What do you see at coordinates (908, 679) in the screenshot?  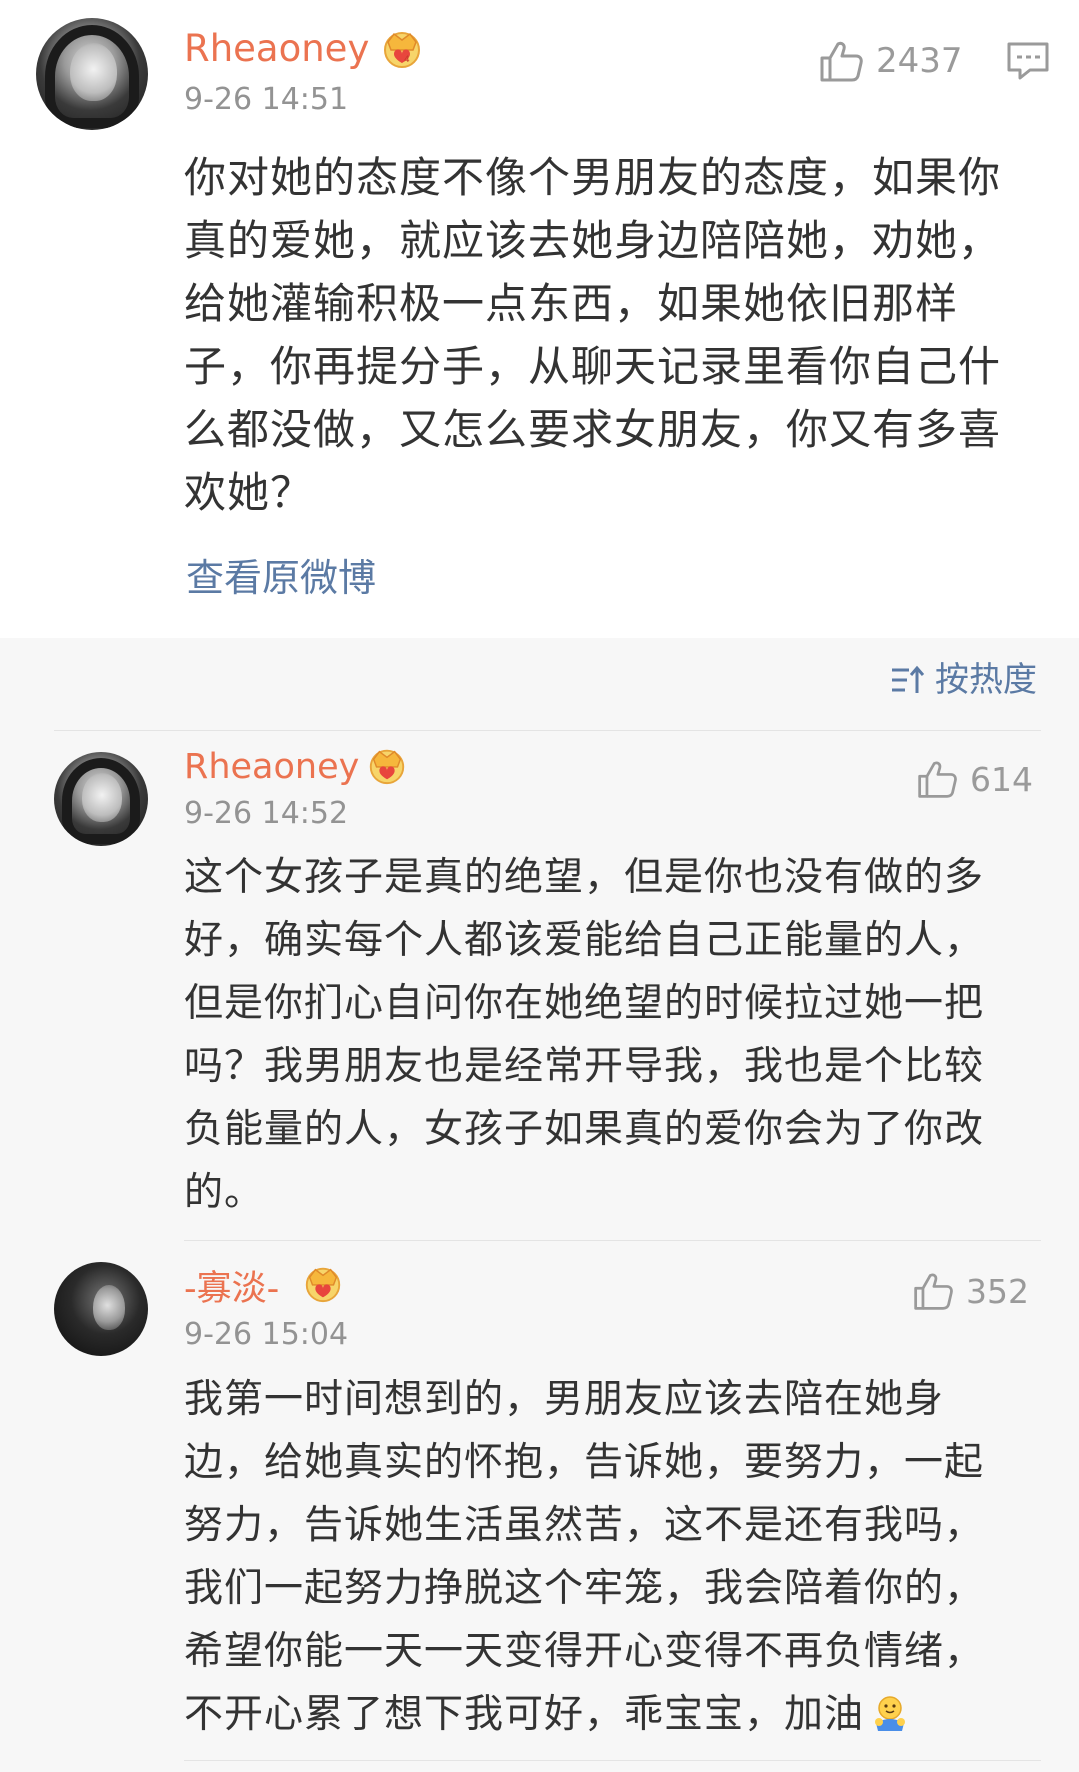 I see `sort-icon` at bounding box center [908, 679].